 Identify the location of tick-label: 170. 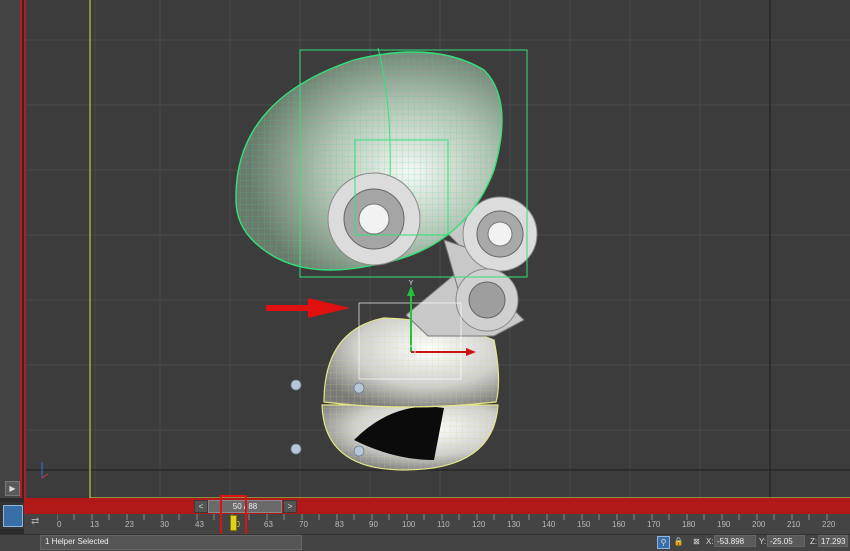
(654, 524).